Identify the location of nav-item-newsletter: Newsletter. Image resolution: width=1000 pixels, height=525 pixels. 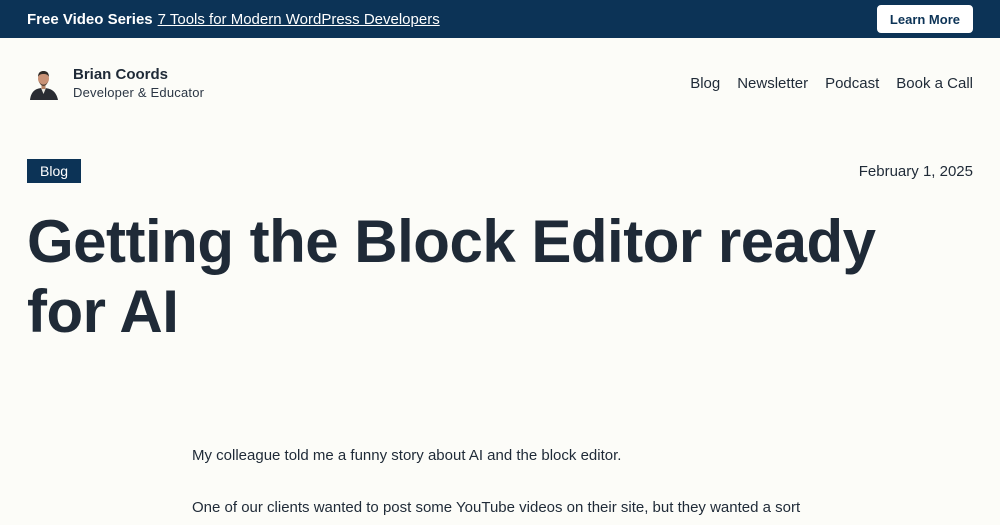
(772, 83).